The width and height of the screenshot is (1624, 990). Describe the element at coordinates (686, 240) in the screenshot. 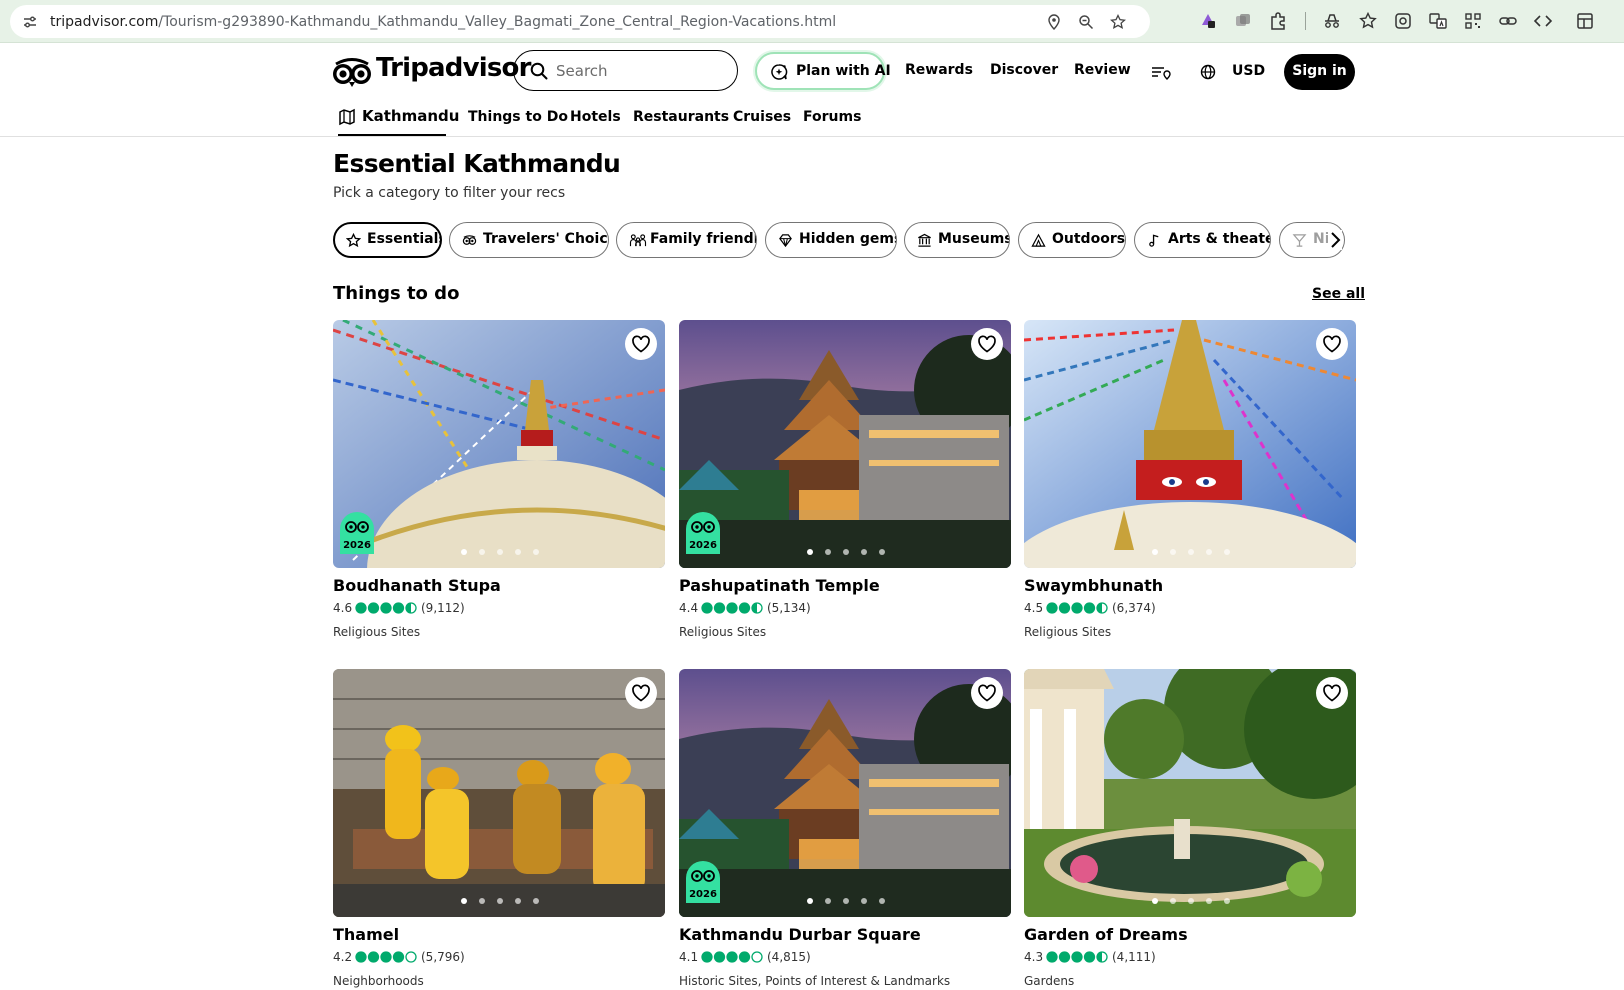

I see `chip-family-friendly: Family friendly` at that location.